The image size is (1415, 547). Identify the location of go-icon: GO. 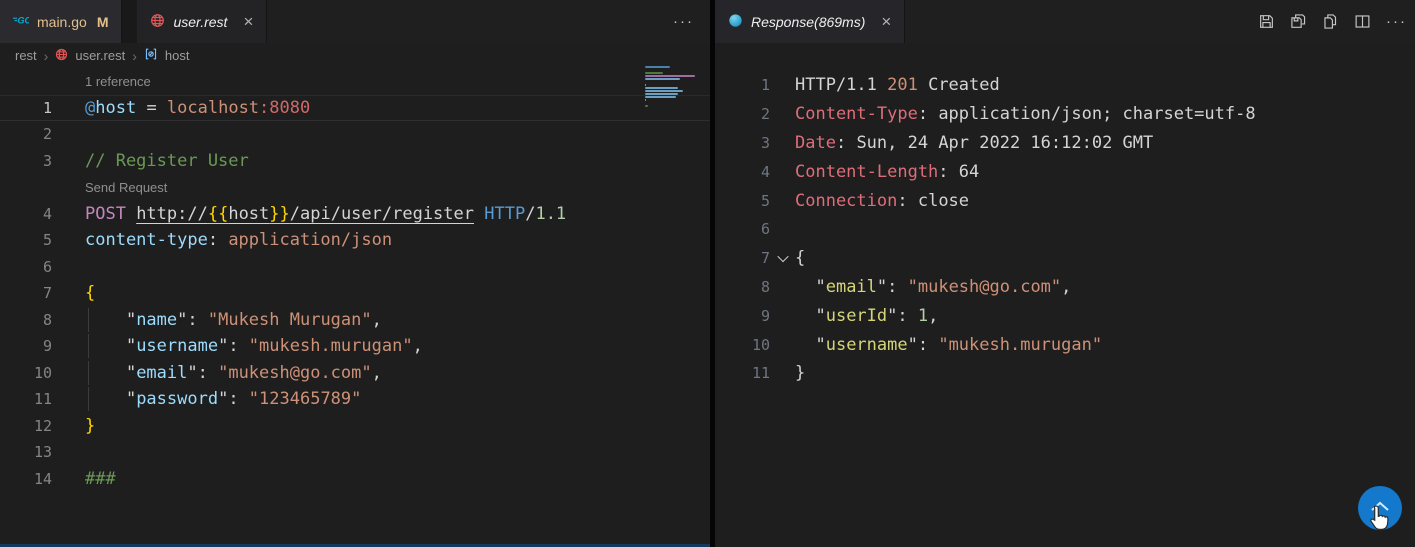
(22, 21).